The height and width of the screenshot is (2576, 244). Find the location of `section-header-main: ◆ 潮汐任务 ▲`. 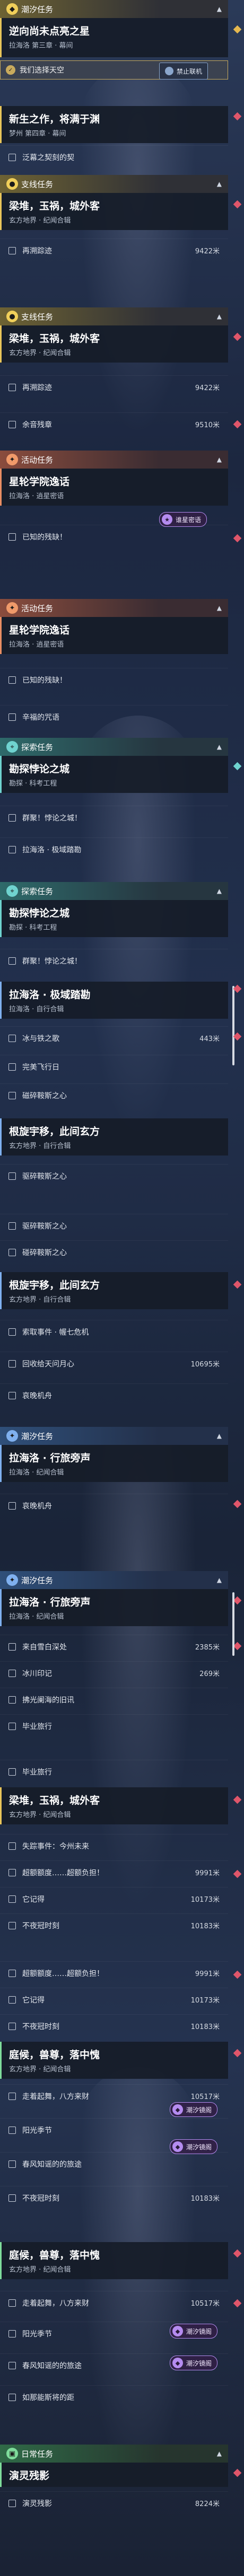

section-header-main: ◆ 潮汐任务 ▲ is located at coordinates (114, 9).